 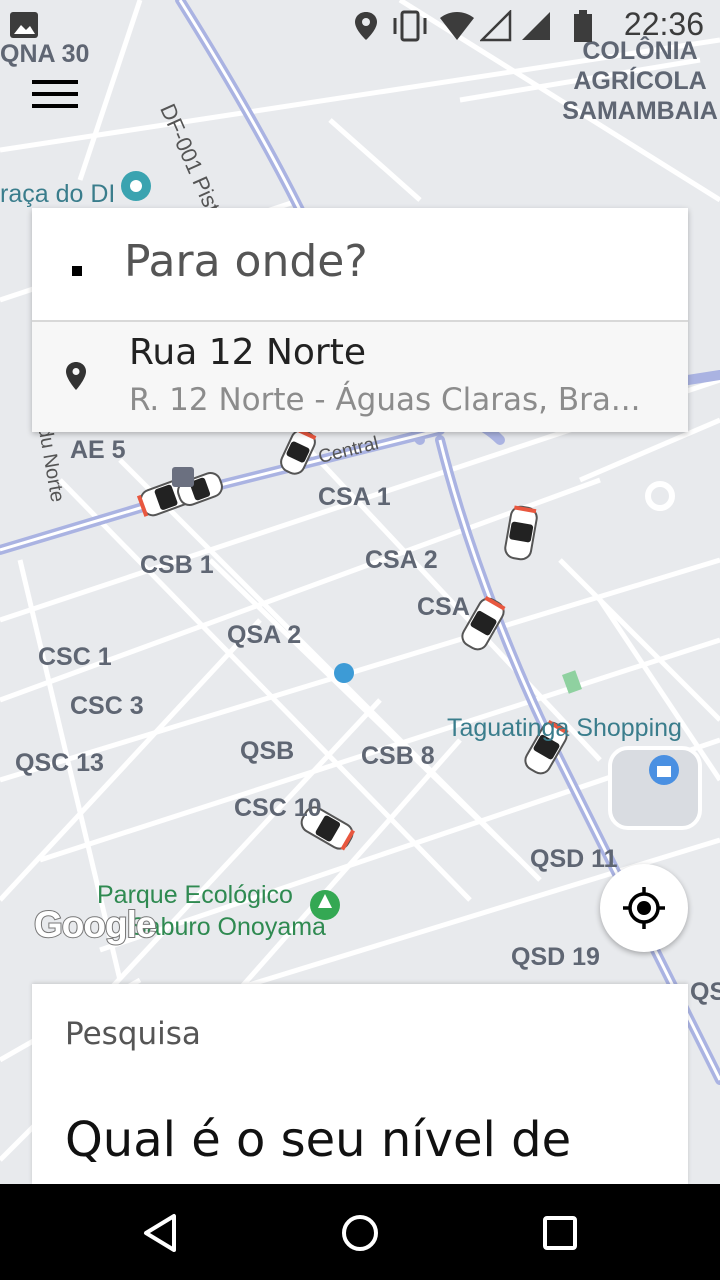 What do you see at coordinates (75, 657) in the screenshot?
I see `map-label: CSC 1` at bounding box center [75, 657].